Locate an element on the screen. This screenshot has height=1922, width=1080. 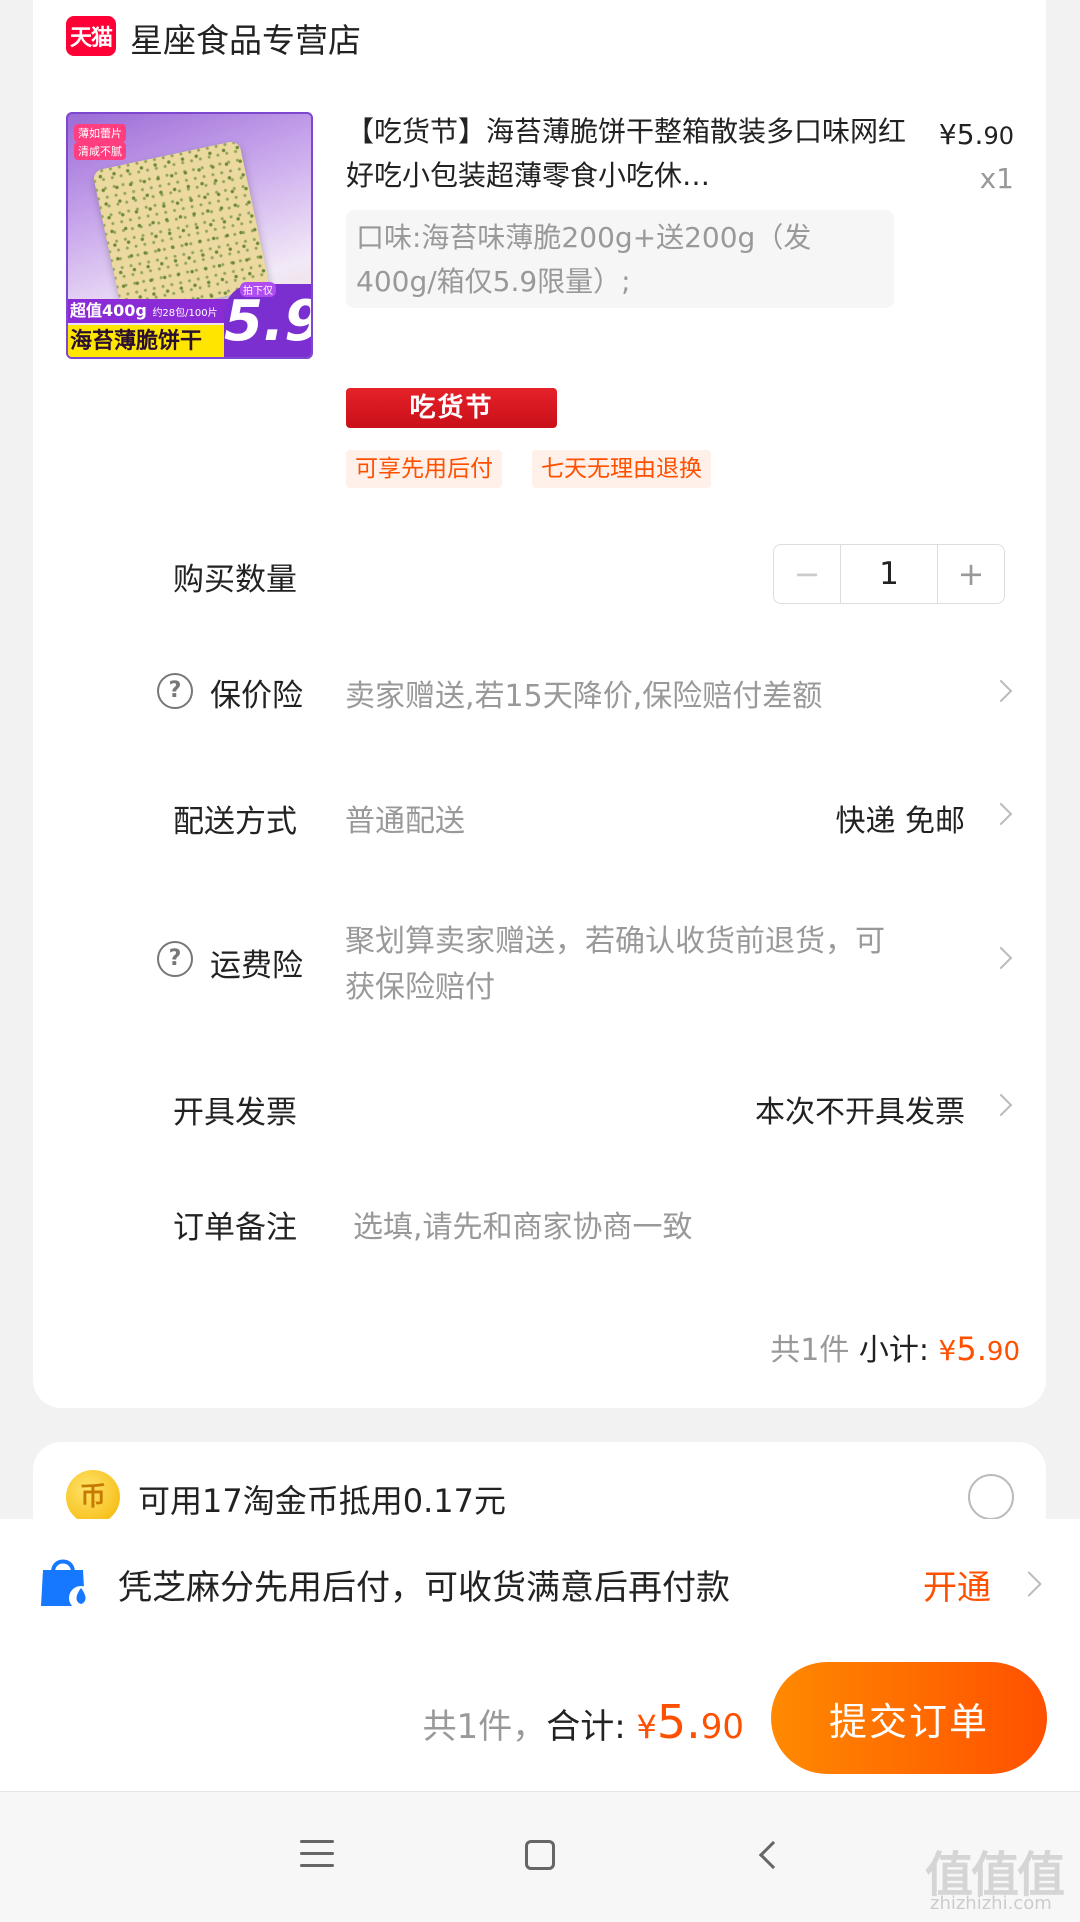
quantity-value: 1 is located at coordinates (889, 574).